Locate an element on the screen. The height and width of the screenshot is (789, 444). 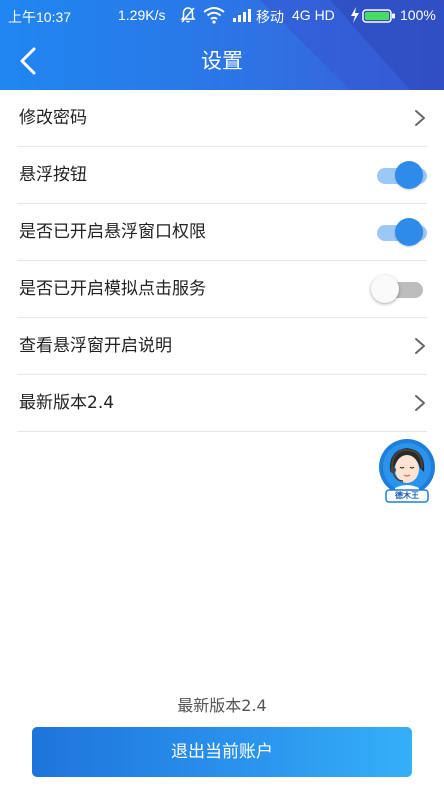
status-network-speed: 1.29K/s is located at coordinates (142, 15).